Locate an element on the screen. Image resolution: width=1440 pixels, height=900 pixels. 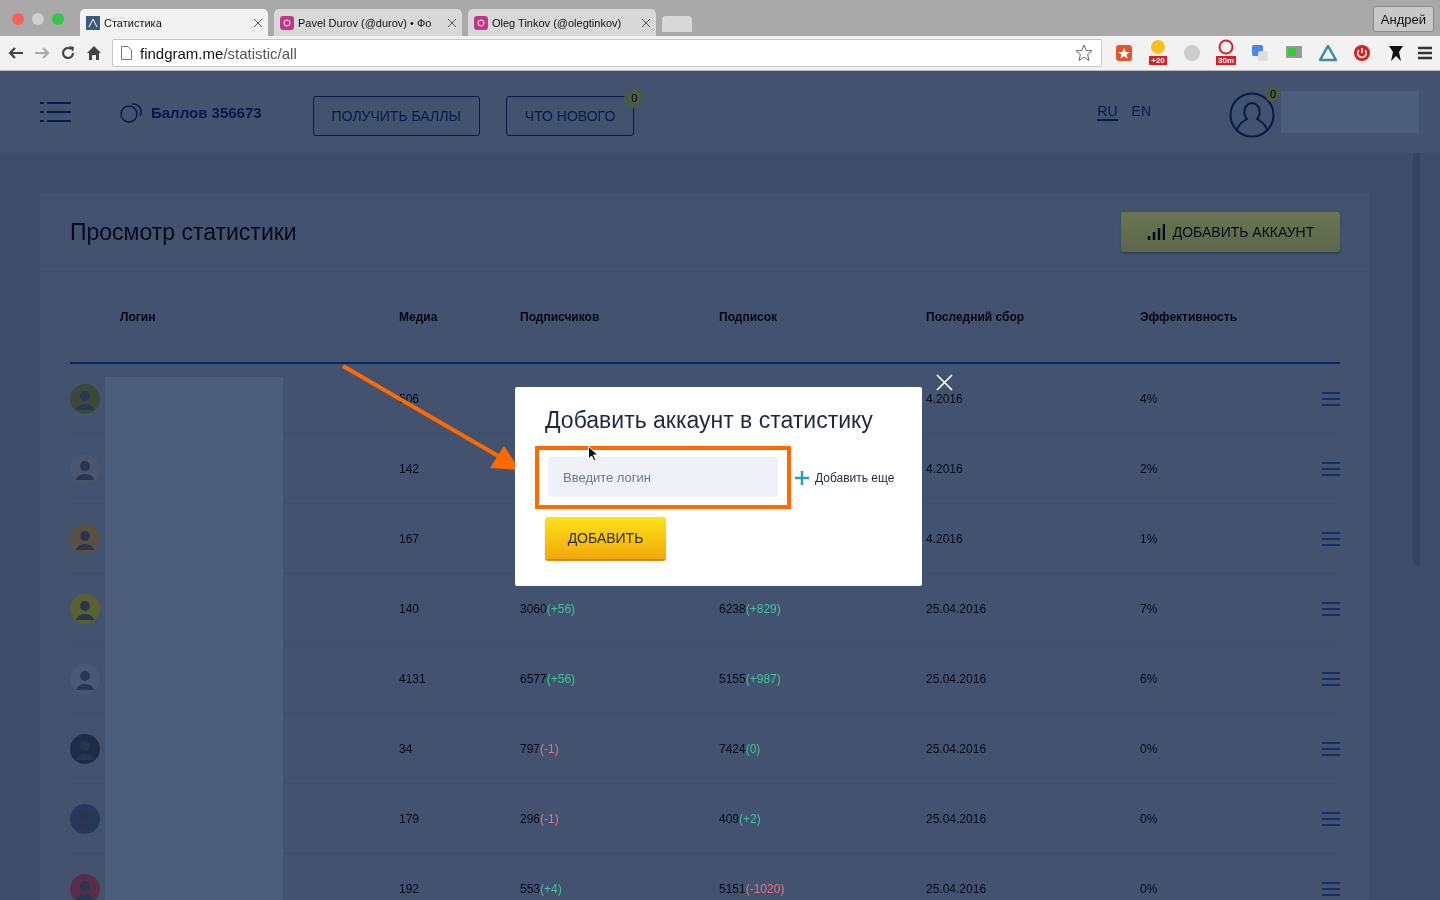
window-close-button is located at coordinates (18, 19).